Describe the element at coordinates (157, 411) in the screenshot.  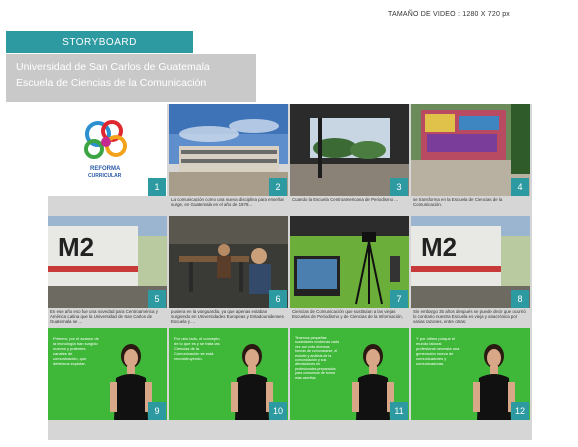
I see `frame-number: 9` at that location.